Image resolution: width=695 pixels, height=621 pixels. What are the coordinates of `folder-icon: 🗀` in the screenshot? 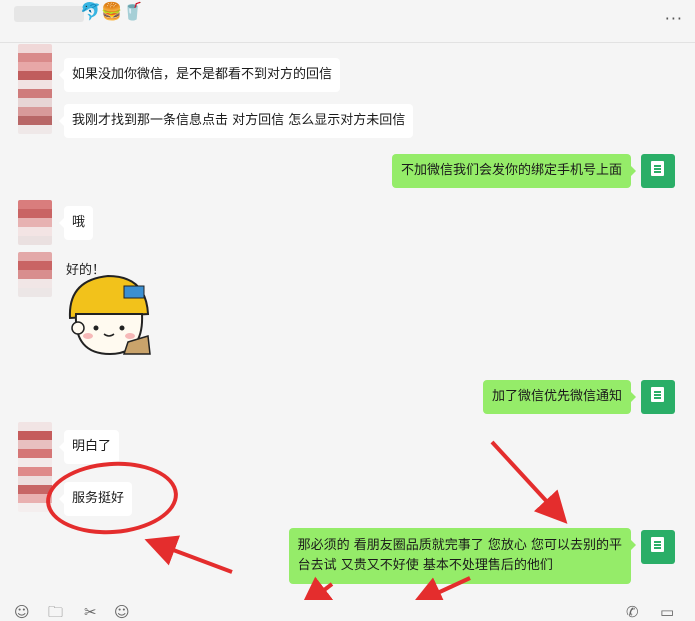 It's located at (55, 612).